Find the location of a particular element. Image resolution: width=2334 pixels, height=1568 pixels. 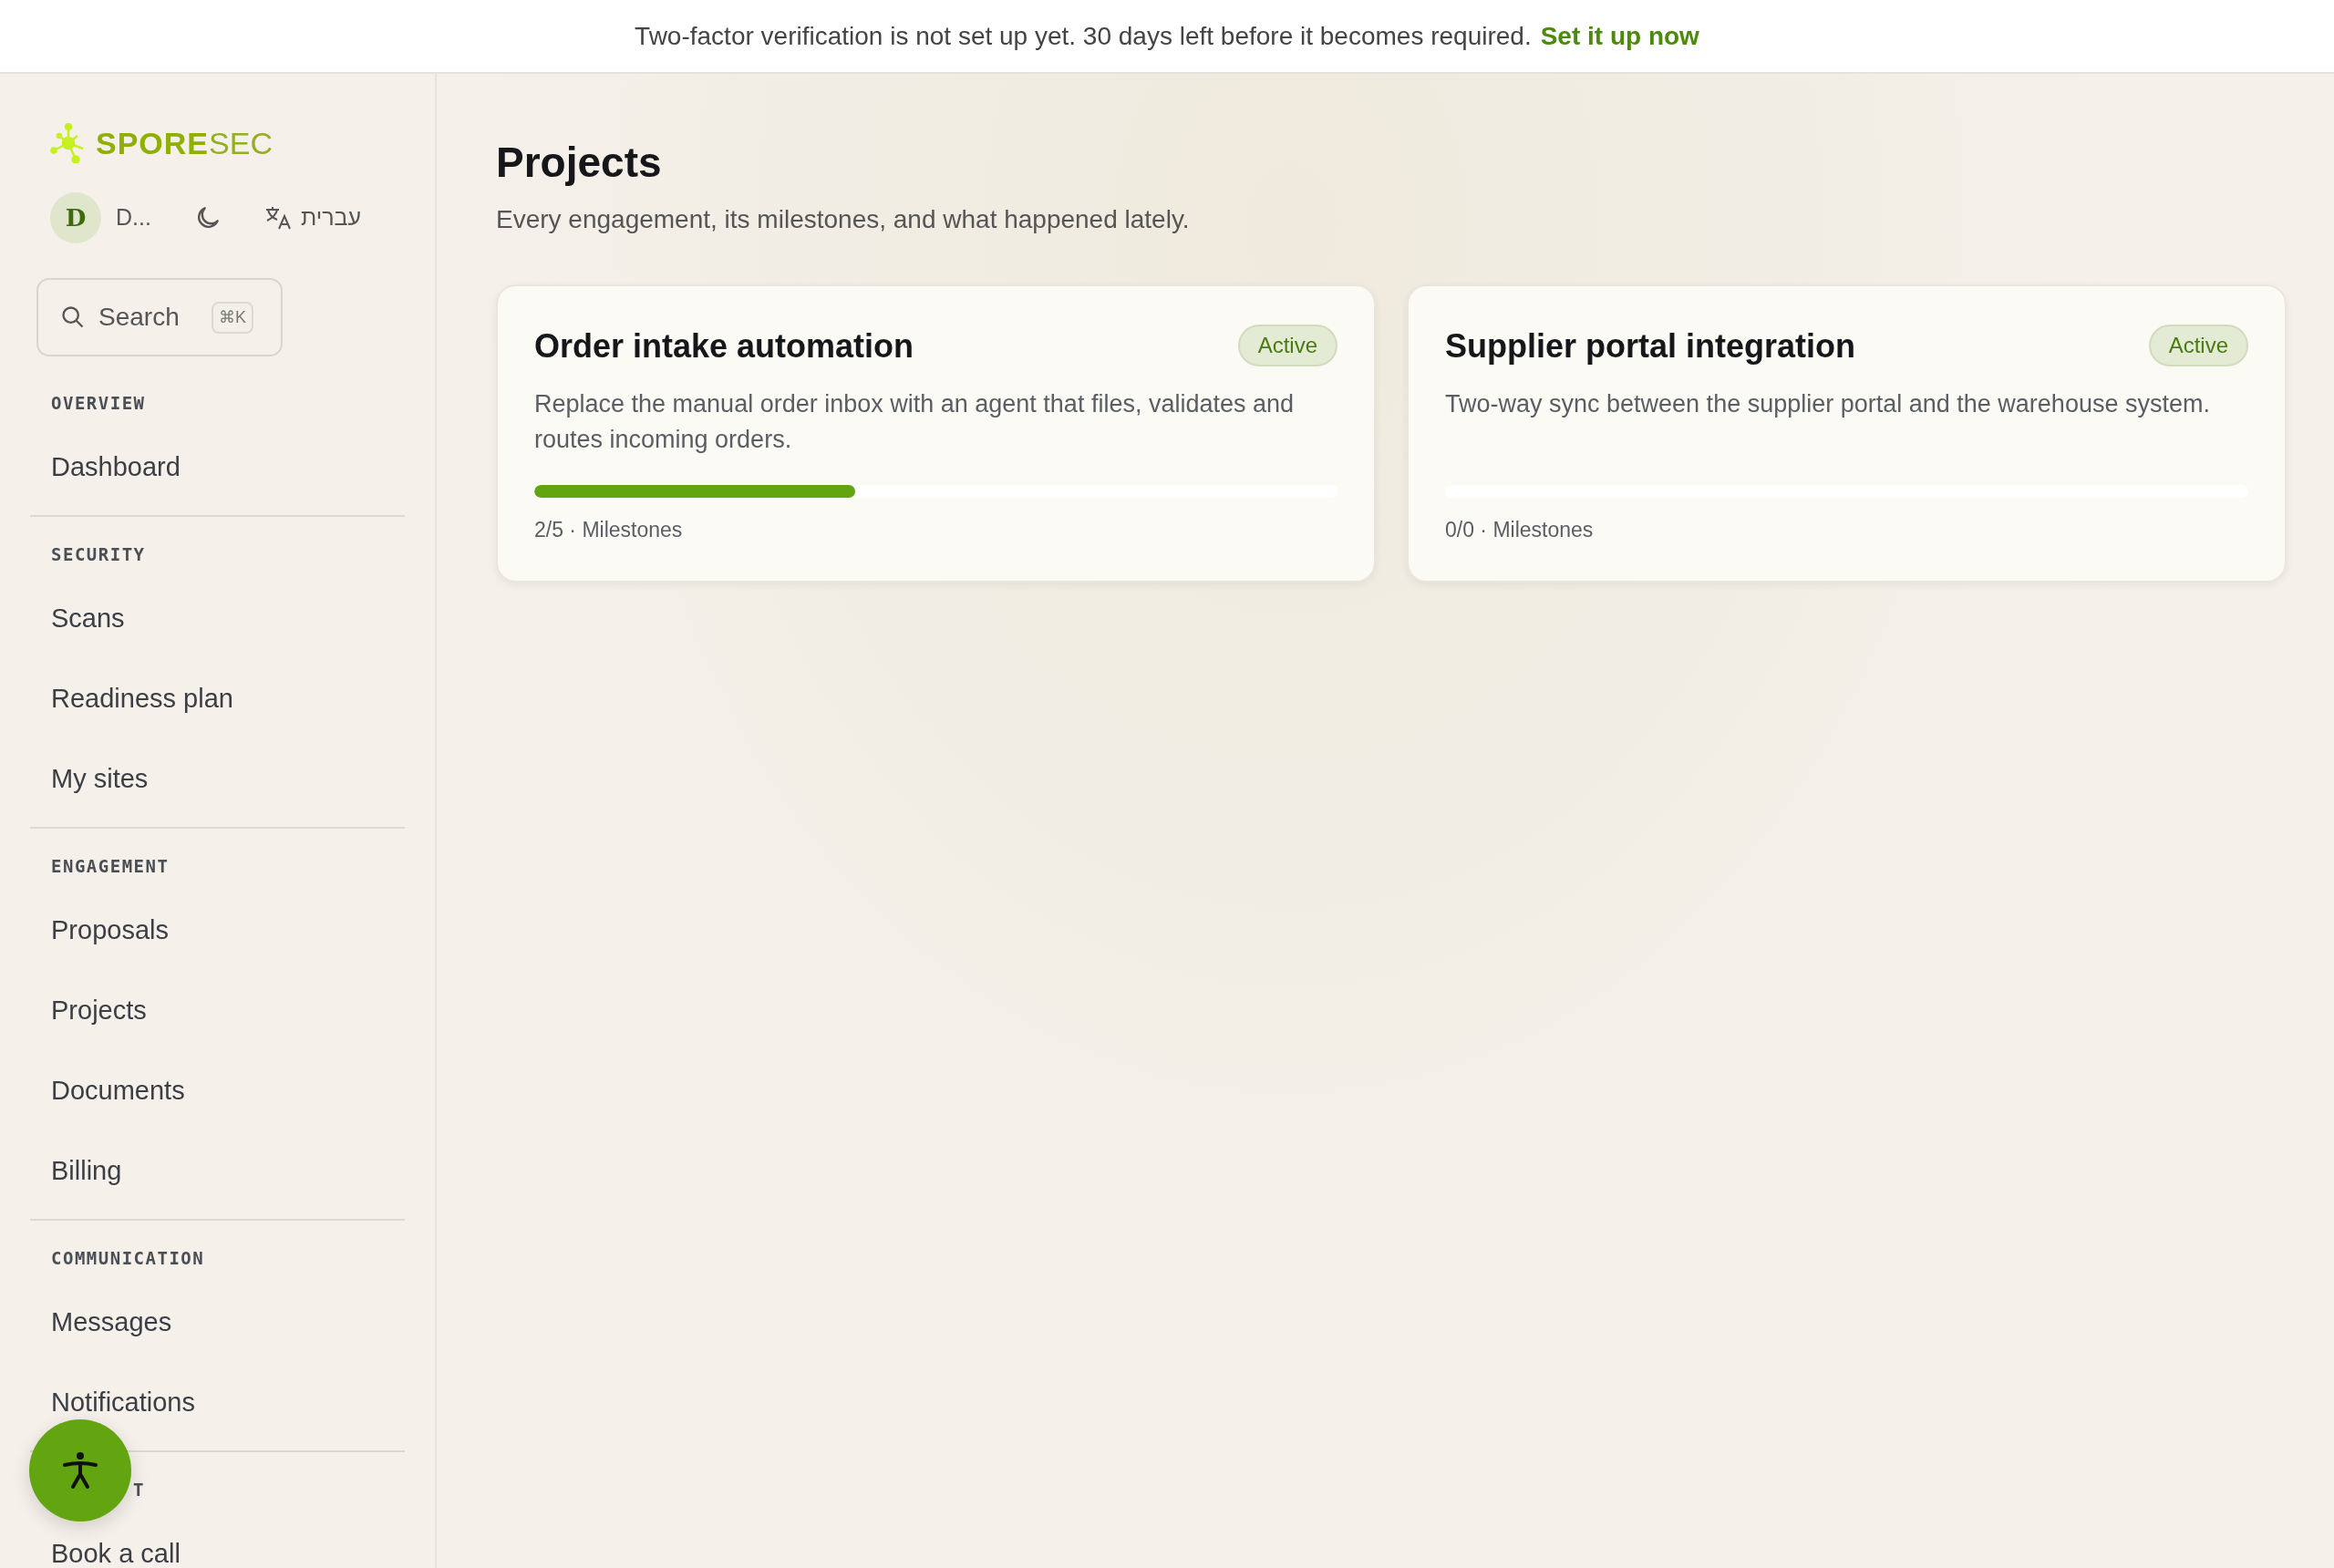

project-title: Order intake automation is located at coordinates (724, 345).